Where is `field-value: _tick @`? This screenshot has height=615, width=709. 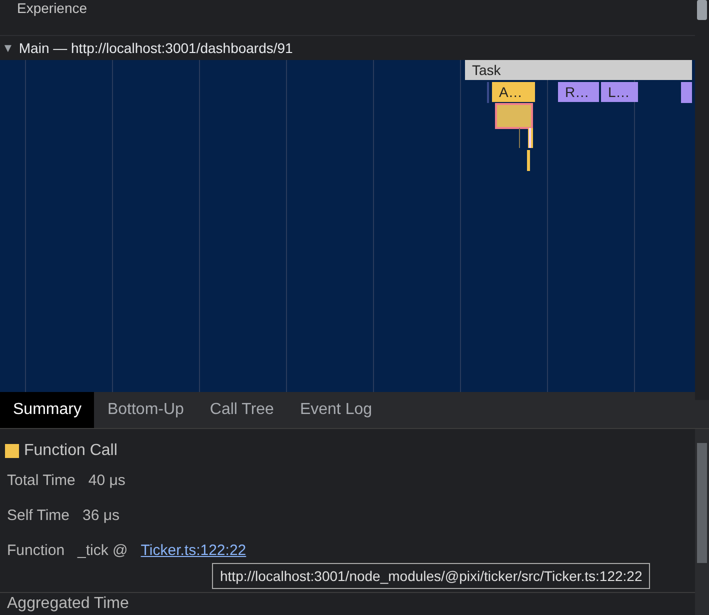
field-value: _tick @ is located at coordinates (103, 550).